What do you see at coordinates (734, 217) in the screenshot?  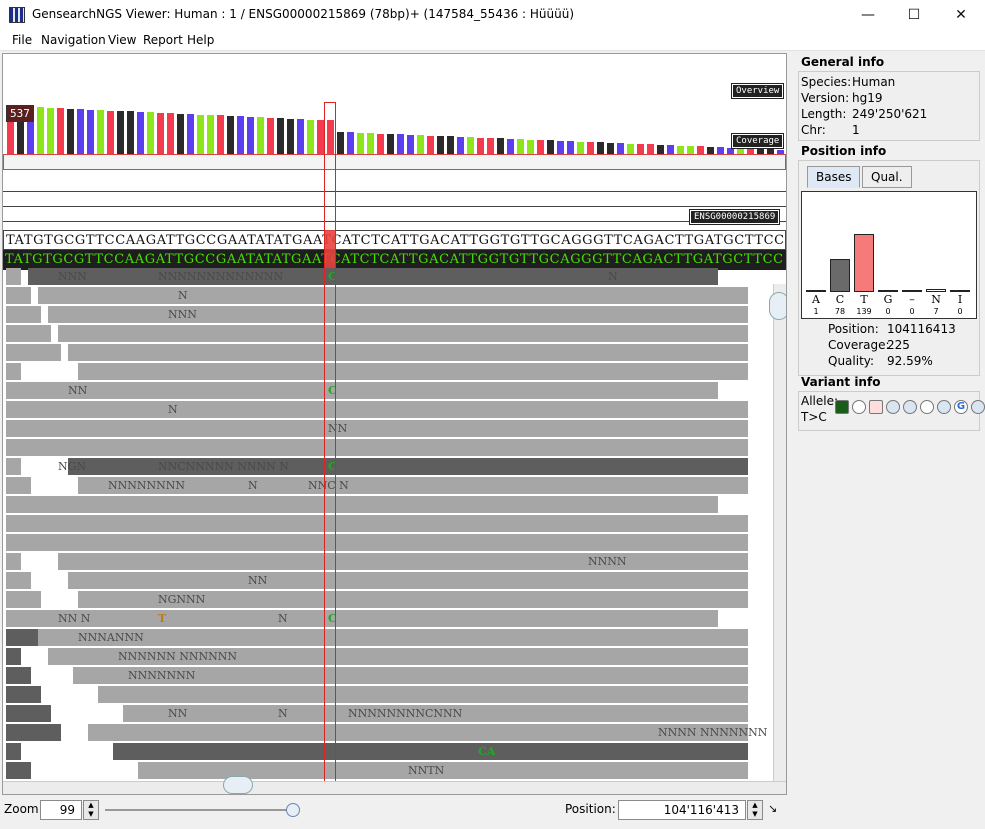 I see `gene-tag: ENSG00000215869` at bounding box center [734, 217].